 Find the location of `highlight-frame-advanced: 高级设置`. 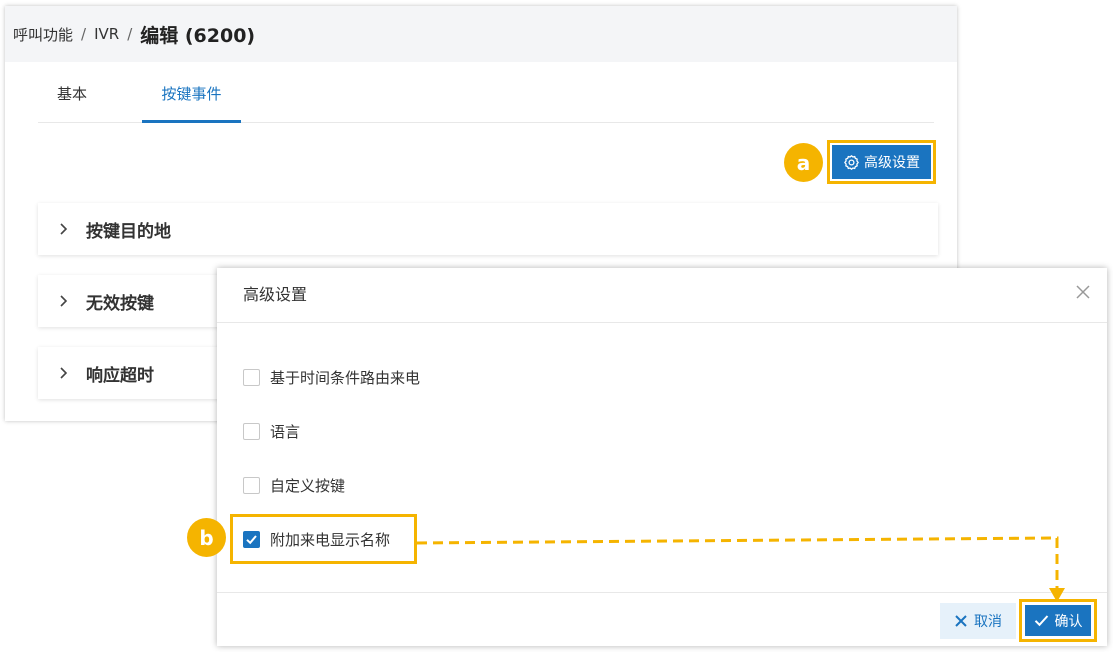

highlight-frame-advanced: 高级设置 is located at coordinates (881, 162).